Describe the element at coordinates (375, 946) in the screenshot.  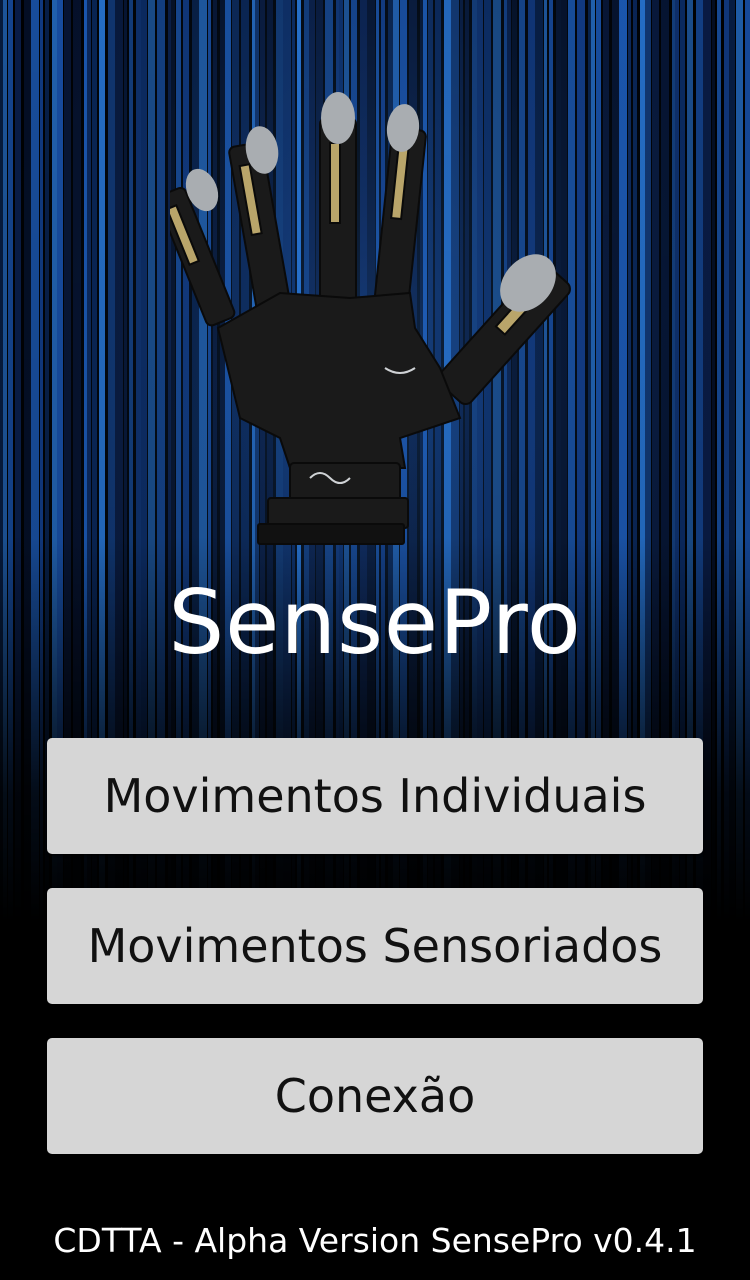
I see `sensed-movements-button: Movimentos Sensoriados` at that location.